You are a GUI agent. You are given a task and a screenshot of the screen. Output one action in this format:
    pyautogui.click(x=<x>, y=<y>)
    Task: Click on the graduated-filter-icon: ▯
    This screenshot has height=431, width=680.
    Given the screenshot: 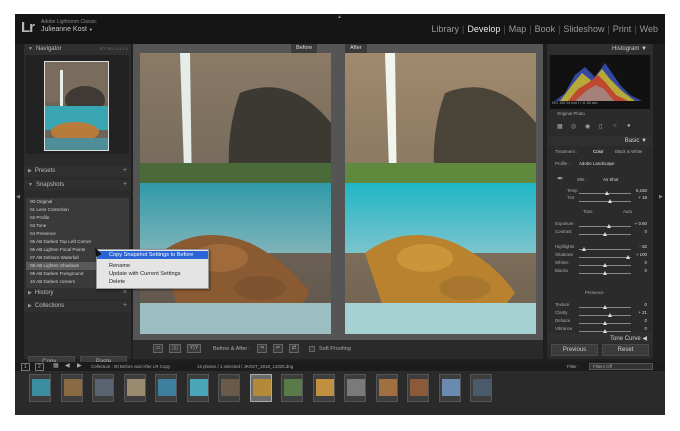 What is the action you would take?
    pyautogui.click(x=600, y=126)
    